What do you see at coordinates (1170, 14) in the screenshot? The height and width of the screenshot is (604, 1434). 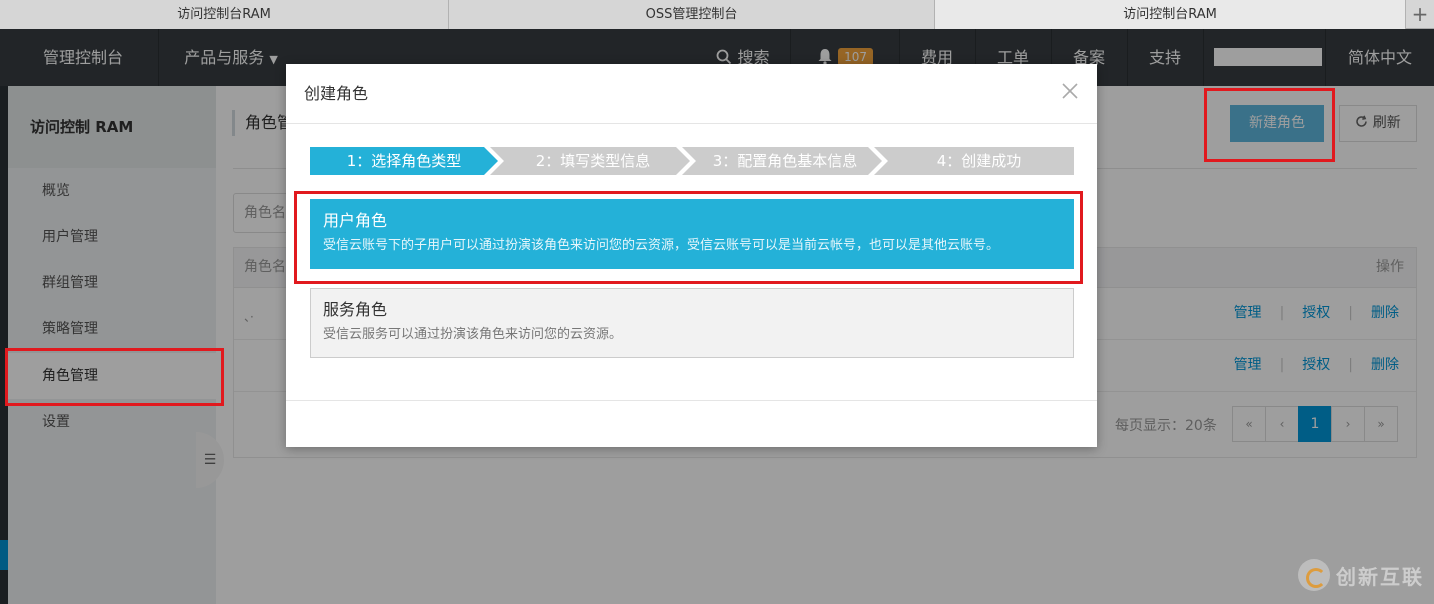 I see `browser-tab-ram-2: 访问控制台RAM` at bounding box center [1170, 14].